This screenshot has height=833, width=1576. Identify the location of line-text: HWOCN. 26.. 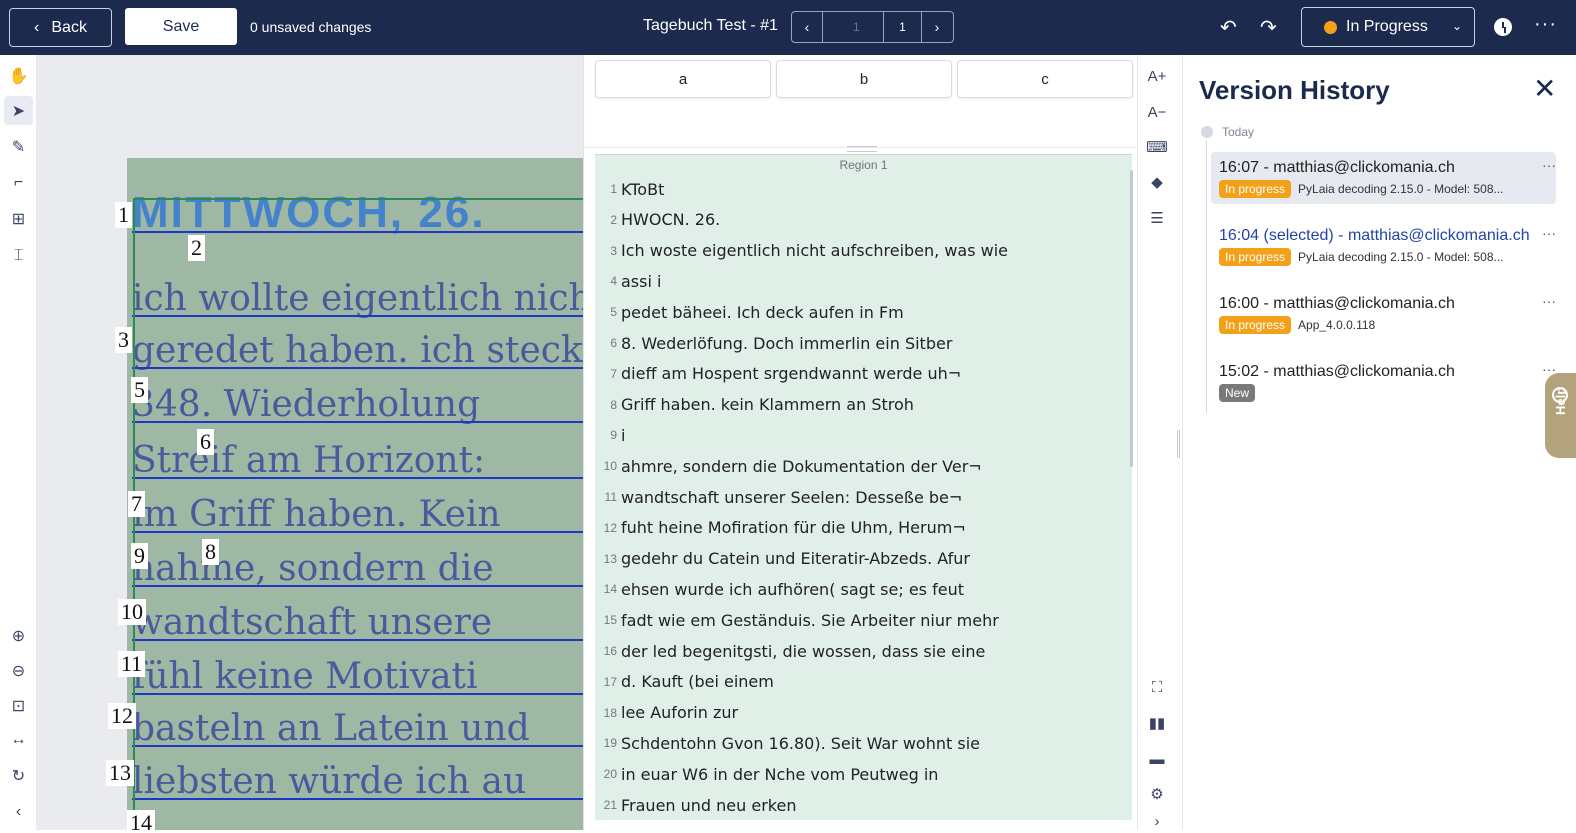
(670, 219).